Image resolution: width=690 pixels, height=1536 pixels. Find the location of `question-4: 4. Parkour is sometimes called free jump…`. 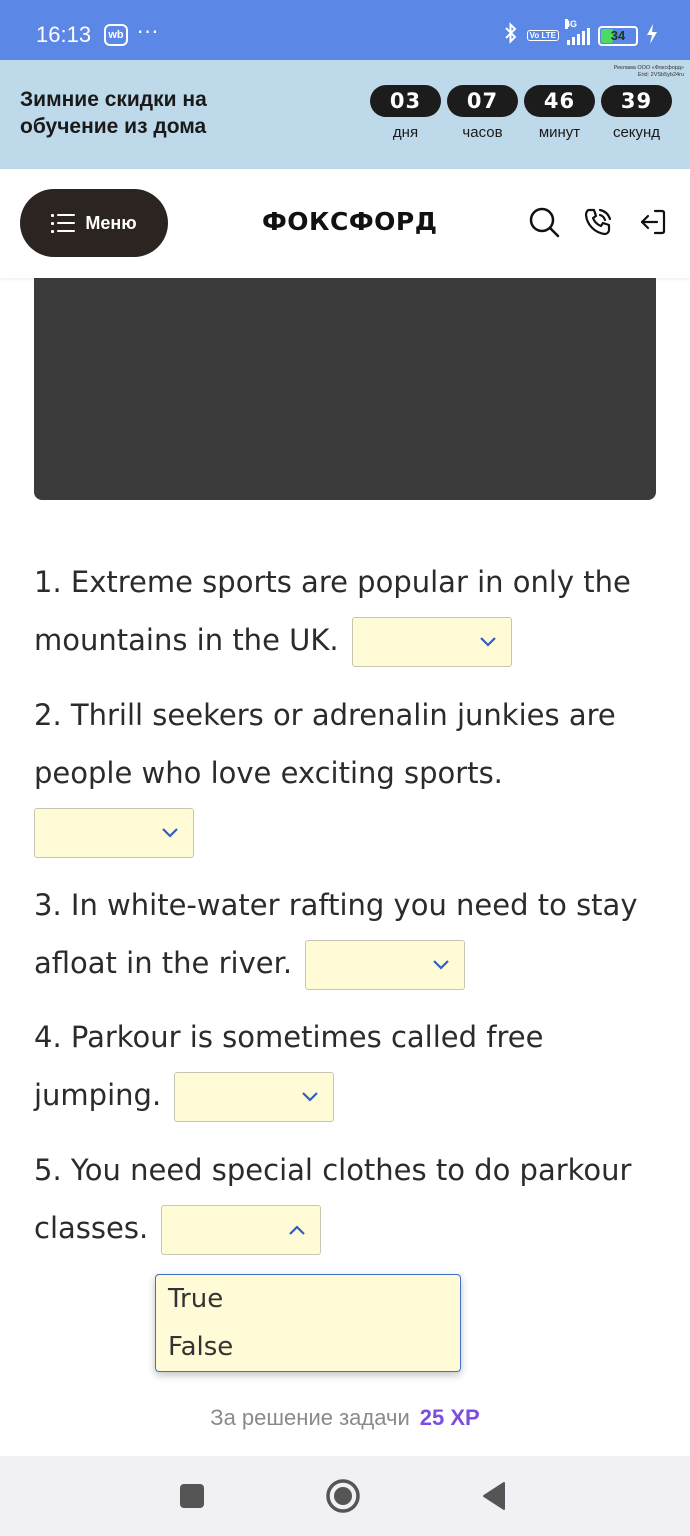

question-4: 4. Parkour is sometimes called free jump… is located at coordinates (344, 1066).